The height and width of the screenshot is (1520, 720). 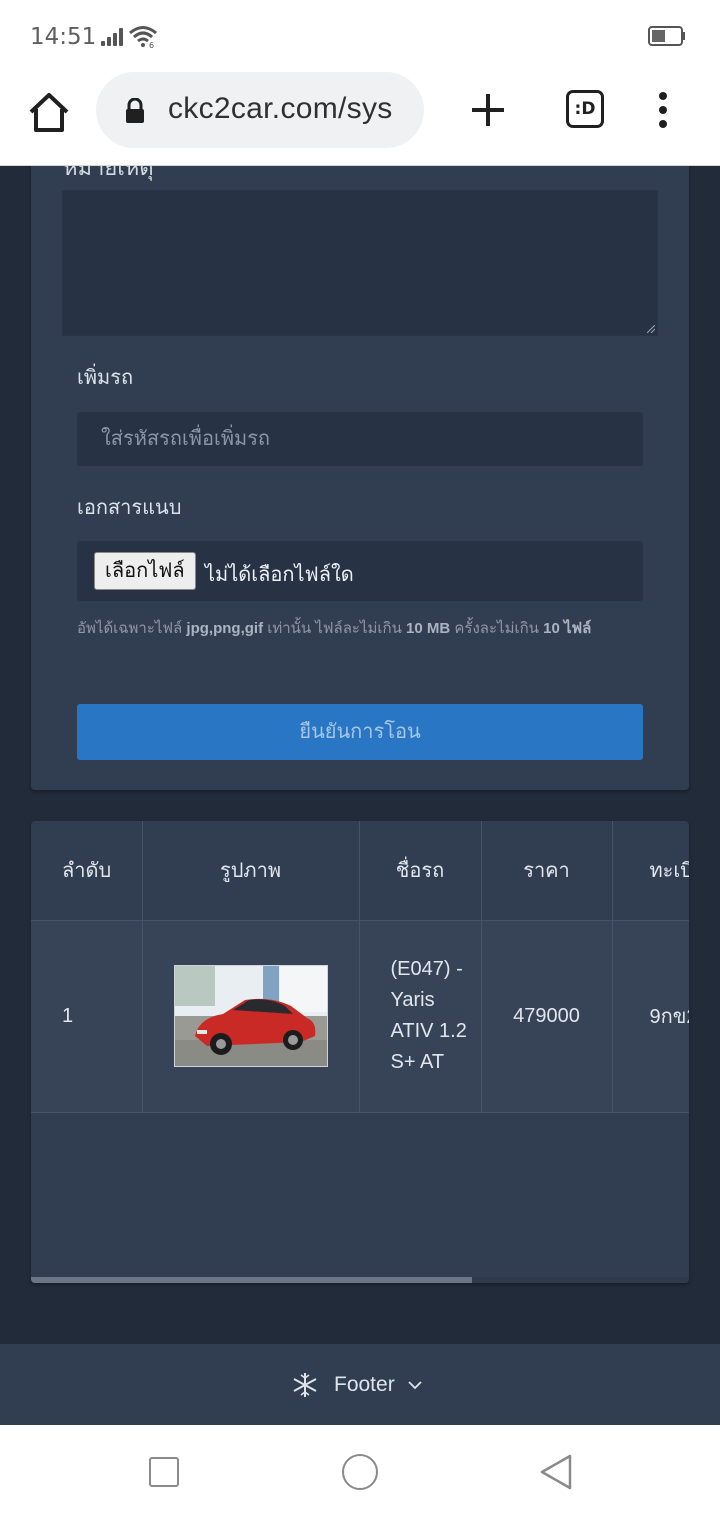 I want to click on header-price: ราคา, so click(x=547, y=871).